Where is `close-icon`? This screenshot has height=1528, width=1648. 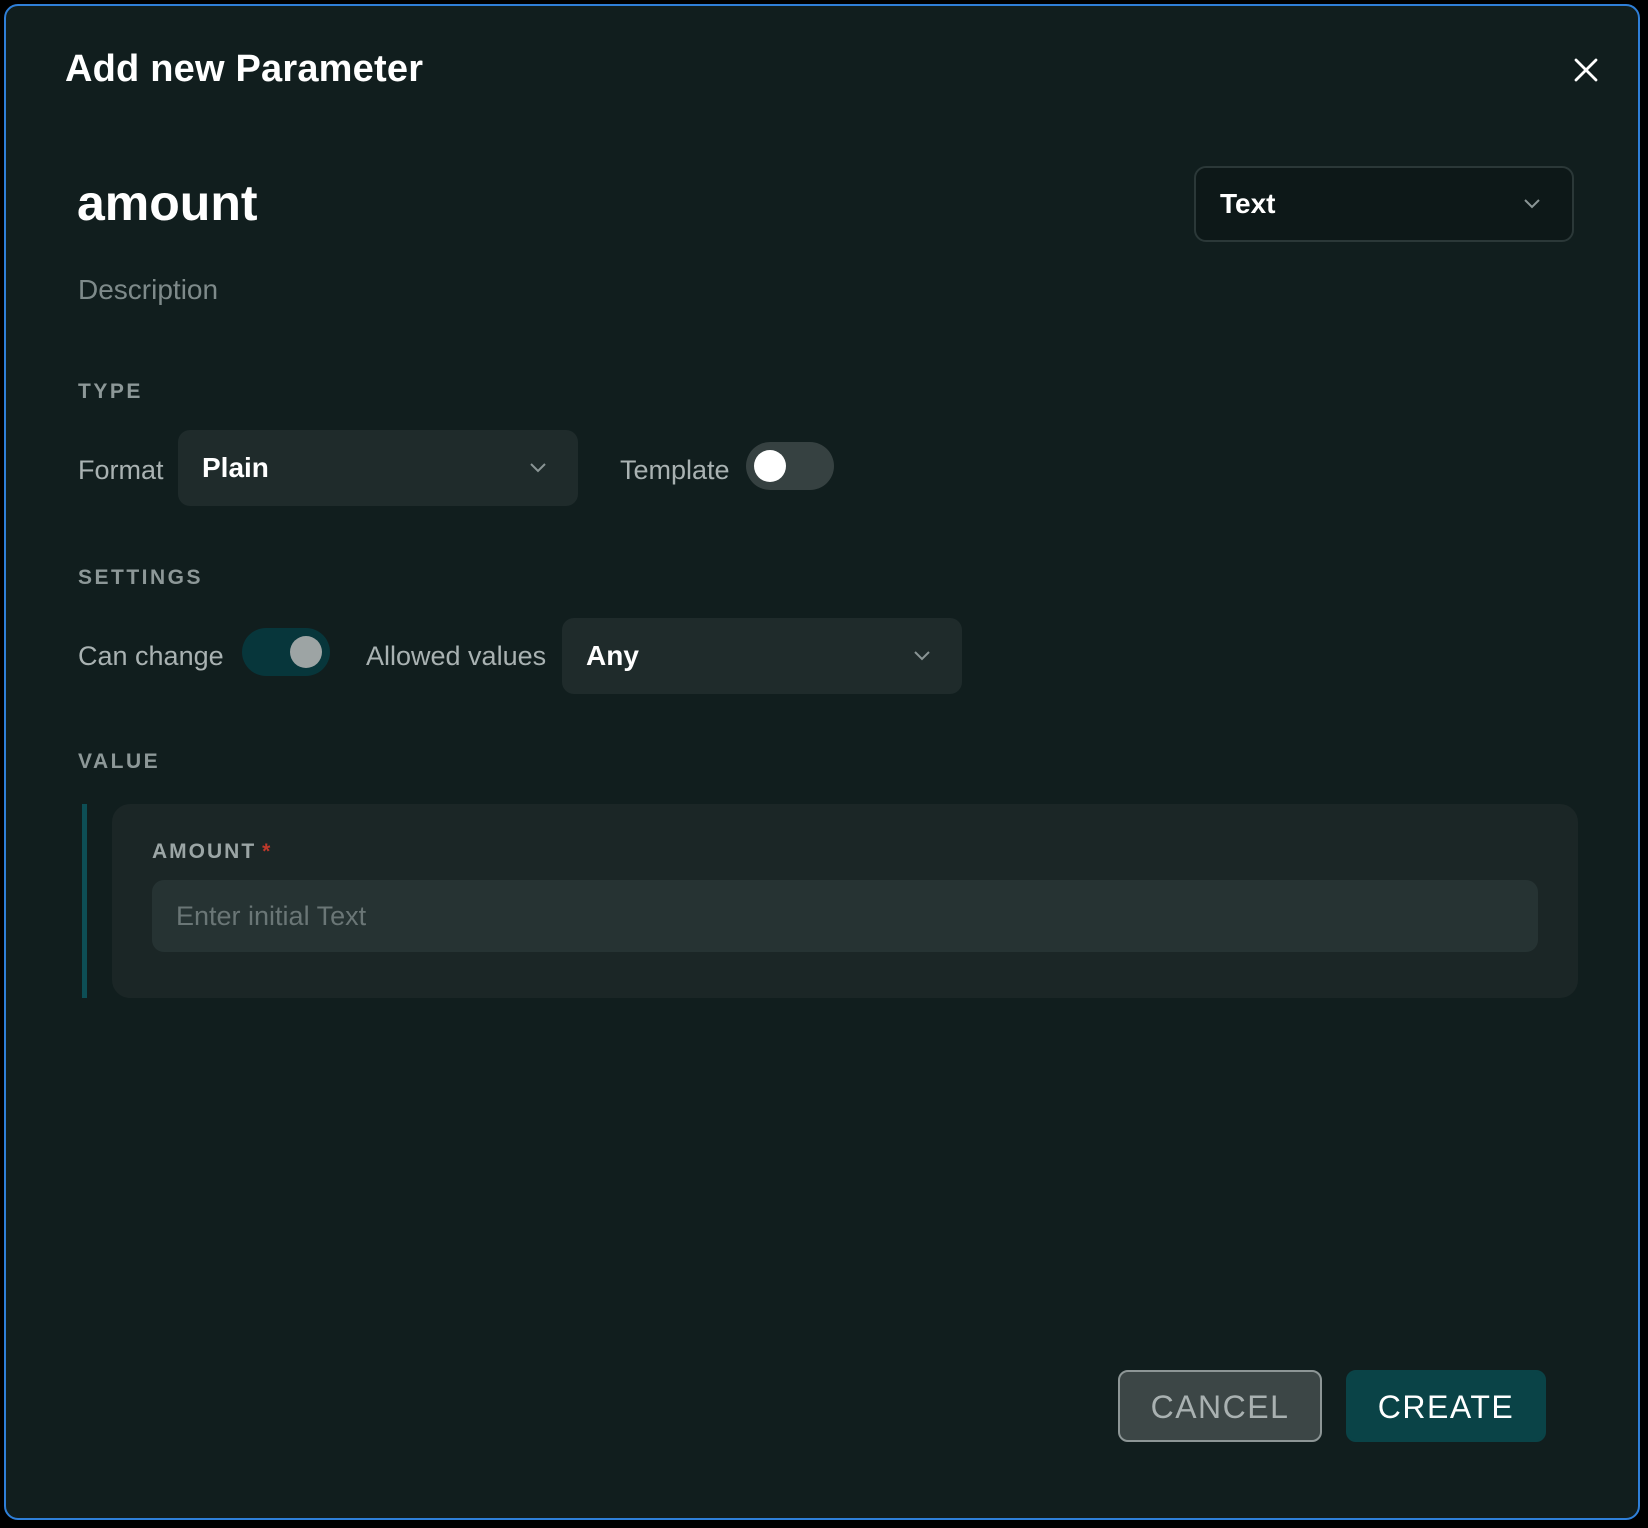
close-icon is located at coordinates (1586, 70).